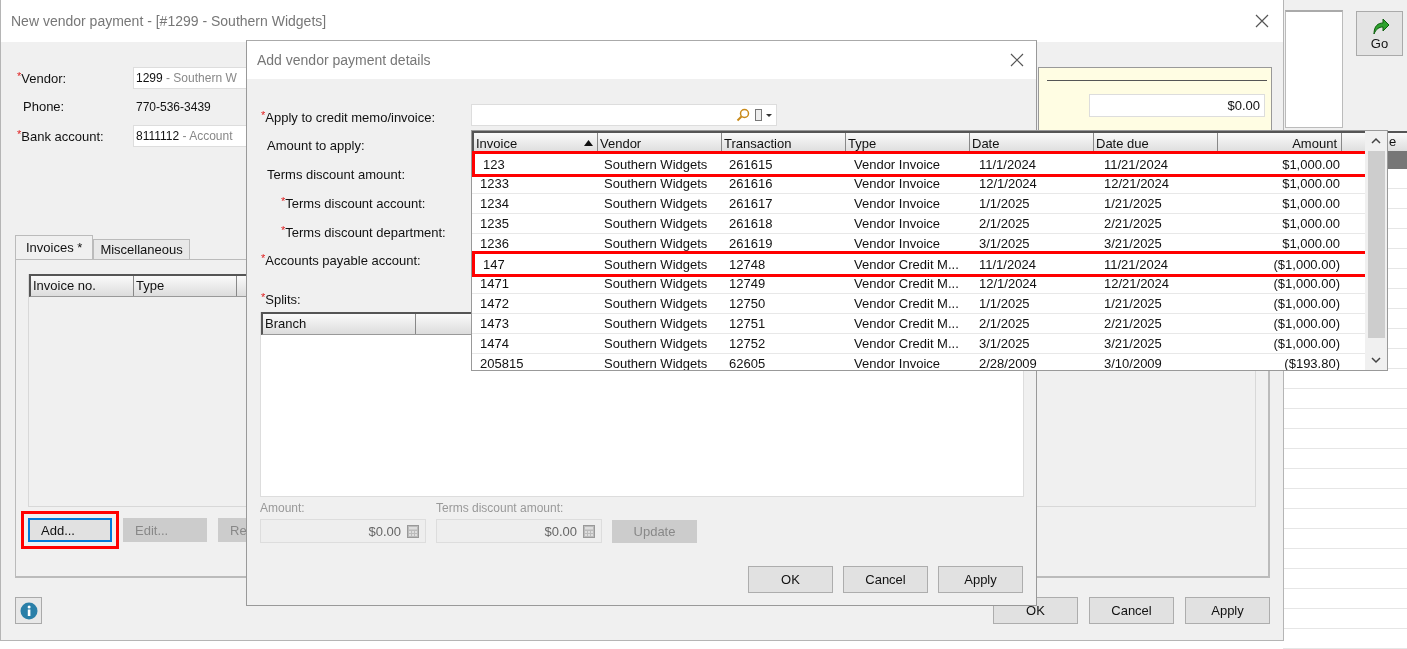 The height and width of the screenshot is (649, 1407). Describe the element at coordinates (1177, 105) in the screenshot. I see `amount-field: $0.00` at that location.